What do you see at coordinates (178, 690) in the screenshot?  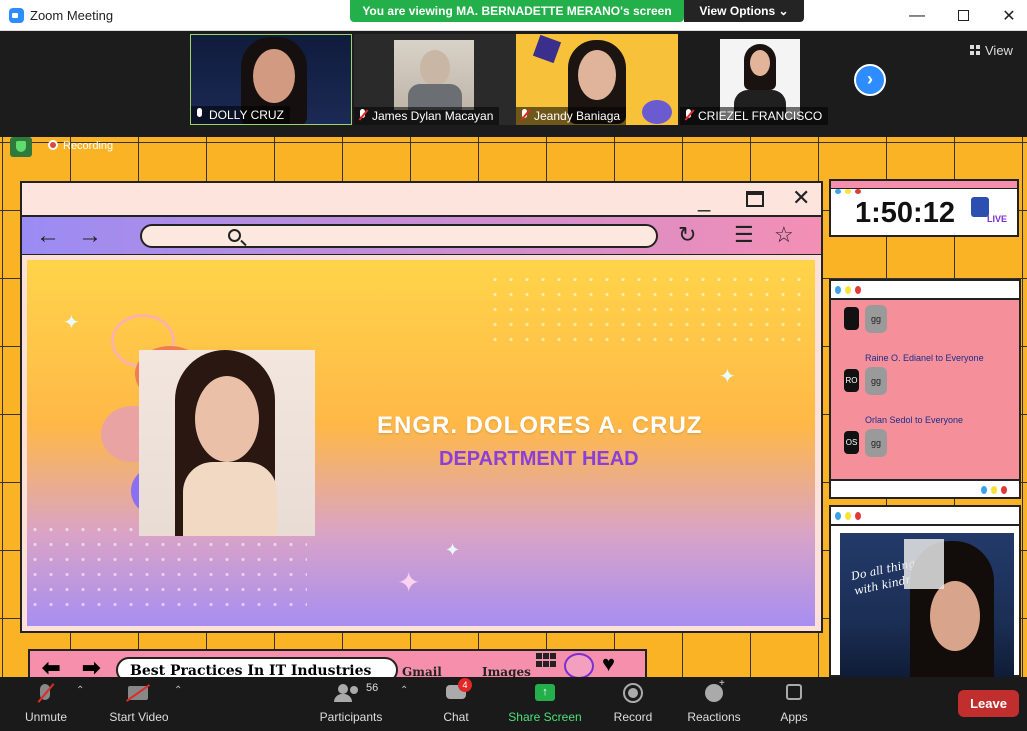 I see `video-options-caret: ⌃` at bounding box center [178, 690].